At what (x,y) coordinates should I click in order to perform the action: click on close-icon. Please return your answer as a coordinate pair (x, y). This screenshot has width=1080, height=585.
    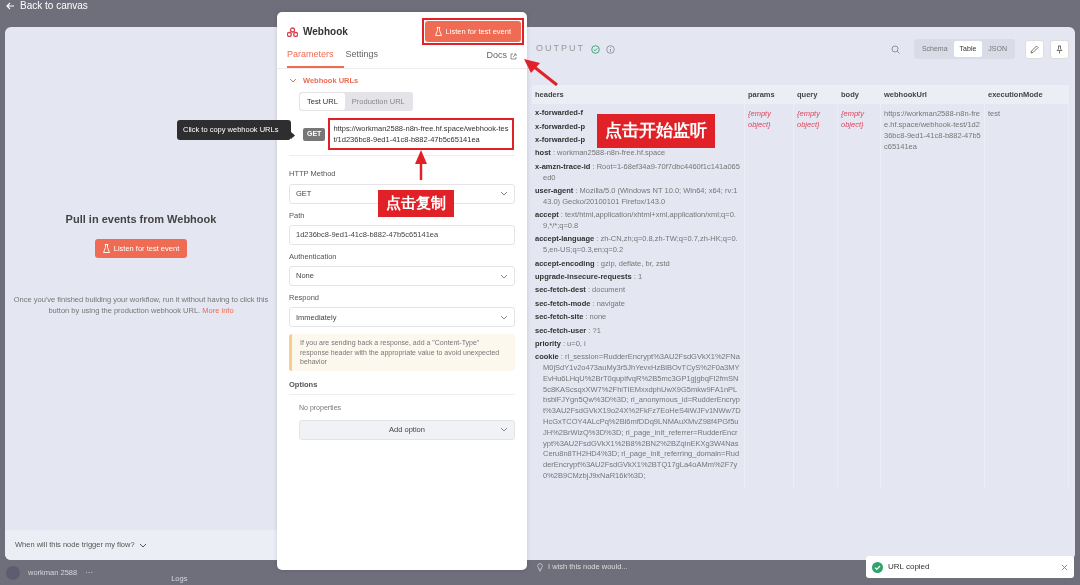
    Looking at the image, I should click on (1064, 567).